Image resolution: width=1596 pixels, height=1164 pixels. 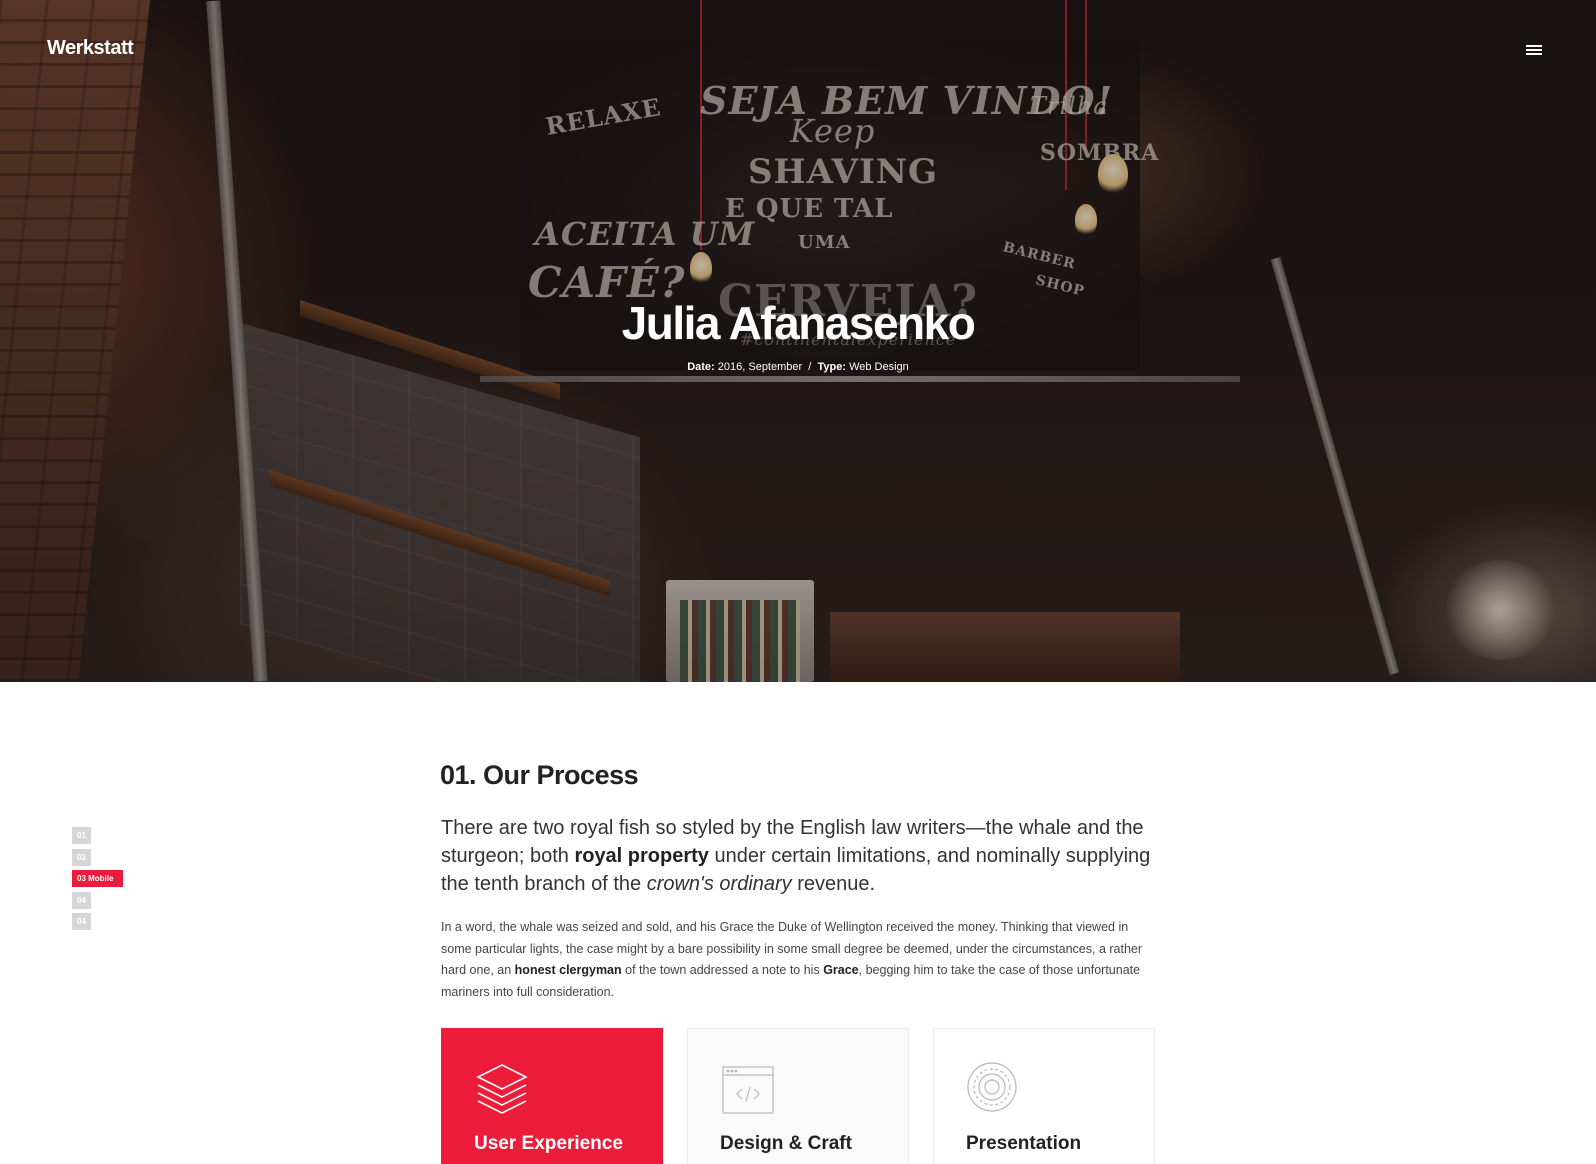 What do you see at coordinates (568, 970) in the screenshot?
I see `body-bold-1: honest clergyman` at bounding box center [568, 970].